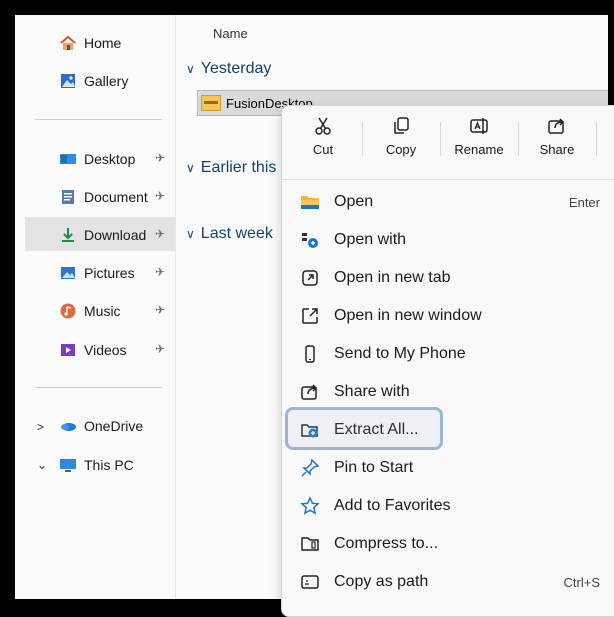  Describe the element at coordinates (116, 197) in the screenshot. I see `nav-item-label: Document` at that location.